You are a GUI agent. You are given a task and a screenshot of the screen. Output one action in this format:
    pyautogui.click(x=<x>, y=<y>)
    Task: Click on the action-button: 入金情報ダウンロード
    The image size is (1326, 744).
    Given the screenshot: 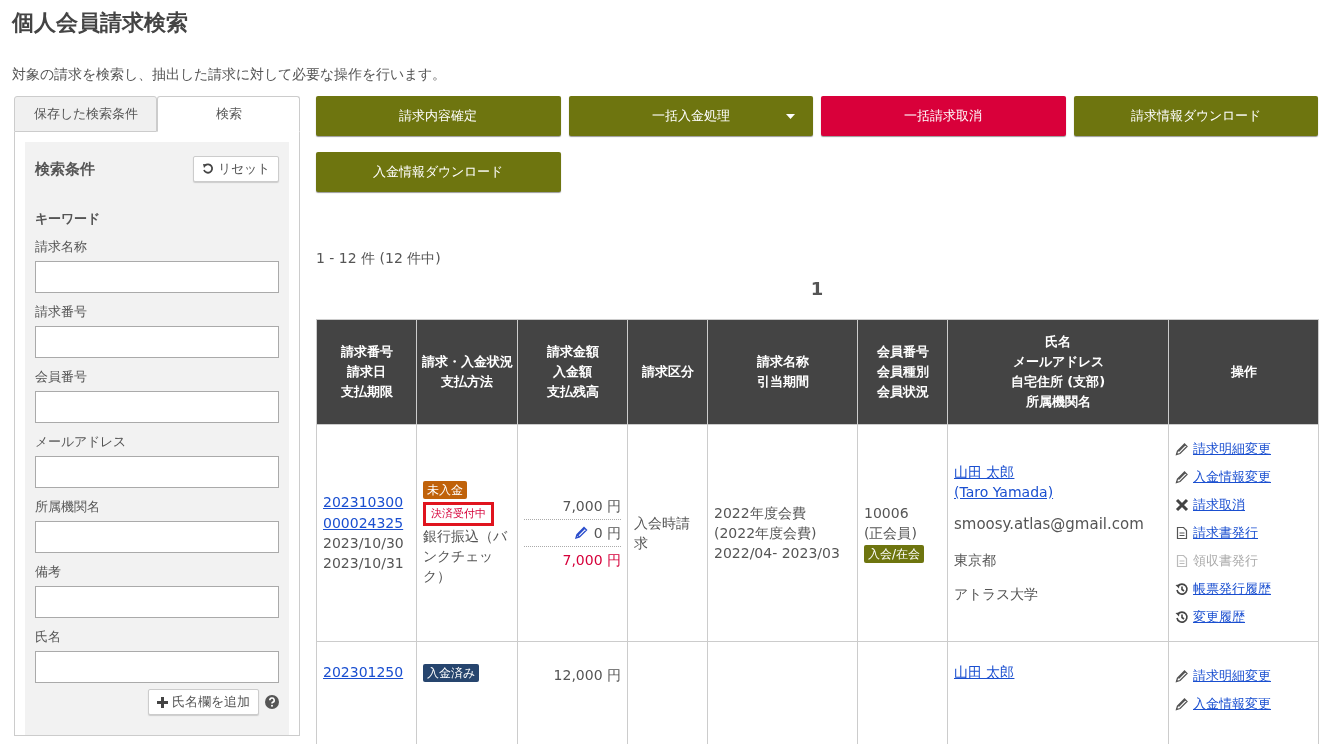 What is the action you would take?
    pyautogui.click(x=438, y=172)
    